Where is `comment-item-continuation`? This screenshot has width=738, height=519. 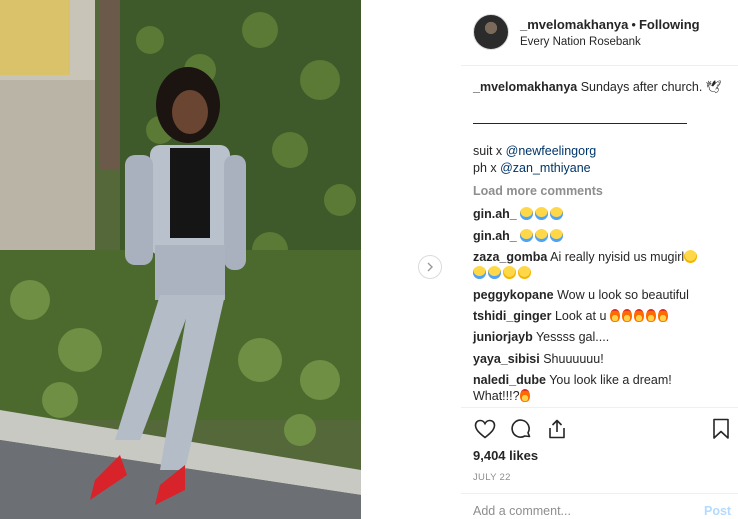 comment-item-continuation is located at coordinates (503, 273).